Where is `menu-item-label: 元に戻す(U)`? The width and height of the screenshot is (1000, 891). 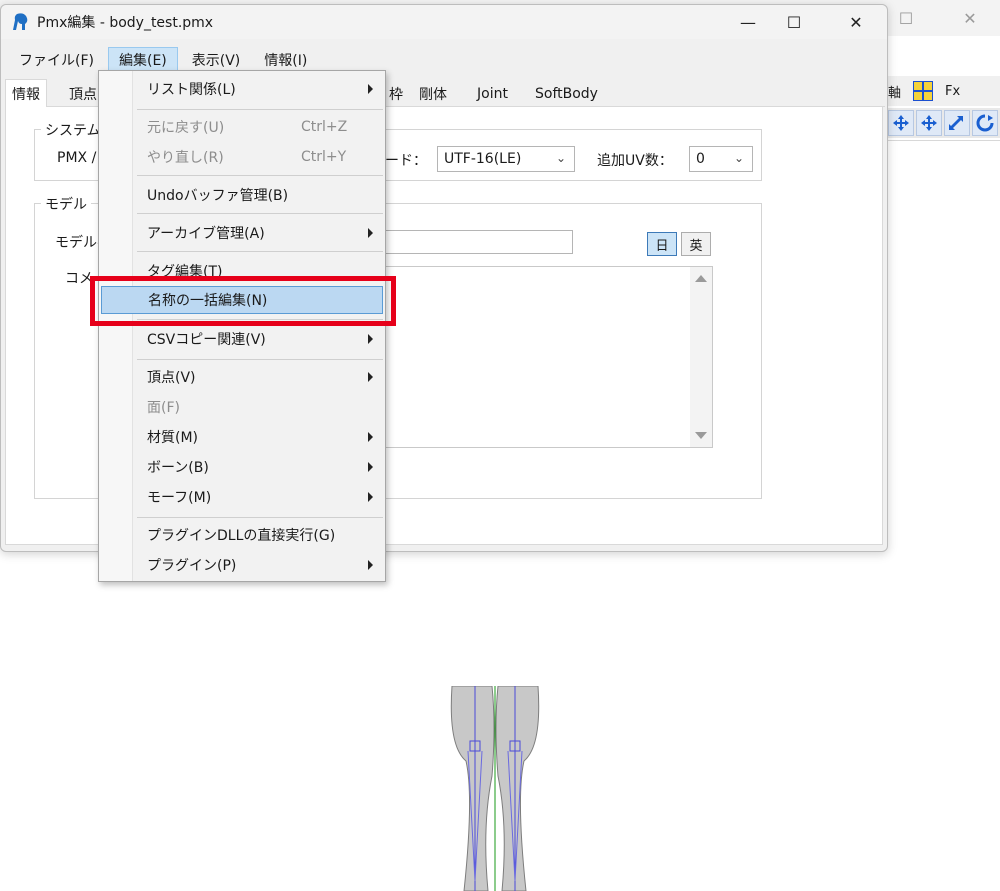 menu-item-label: 元に戻す(U) is located at coordinates (186, 128).